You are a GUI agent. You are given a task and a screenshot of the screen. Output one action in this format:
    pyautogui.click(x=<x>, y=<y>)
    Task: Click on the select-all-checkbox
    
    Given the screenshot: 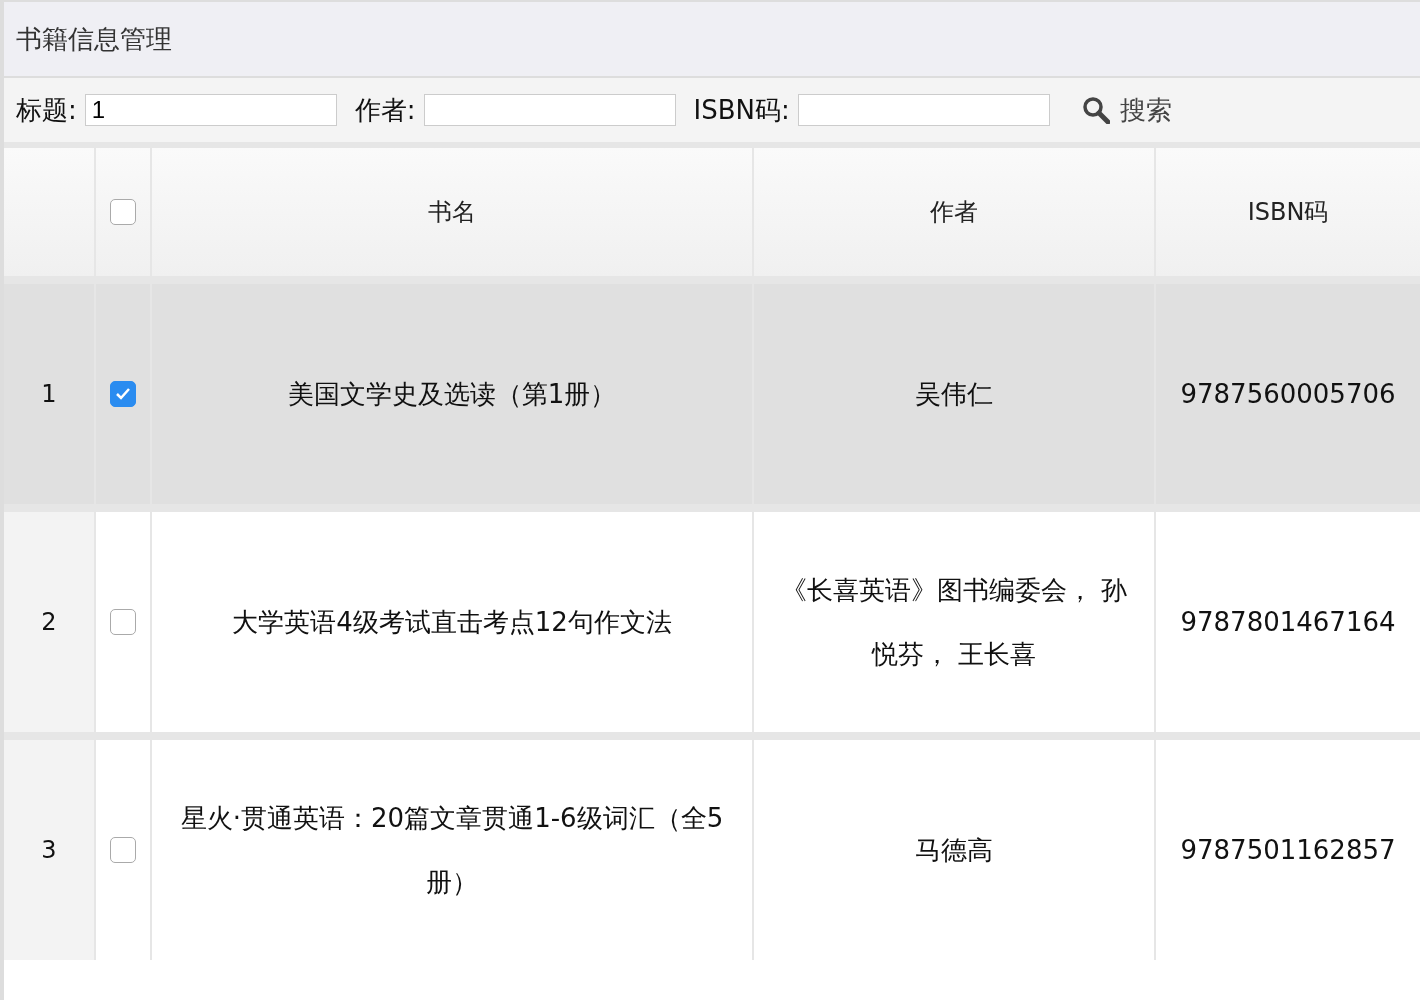 What is the action you would take?
    pyautogui.click(x=123, y=212)
    